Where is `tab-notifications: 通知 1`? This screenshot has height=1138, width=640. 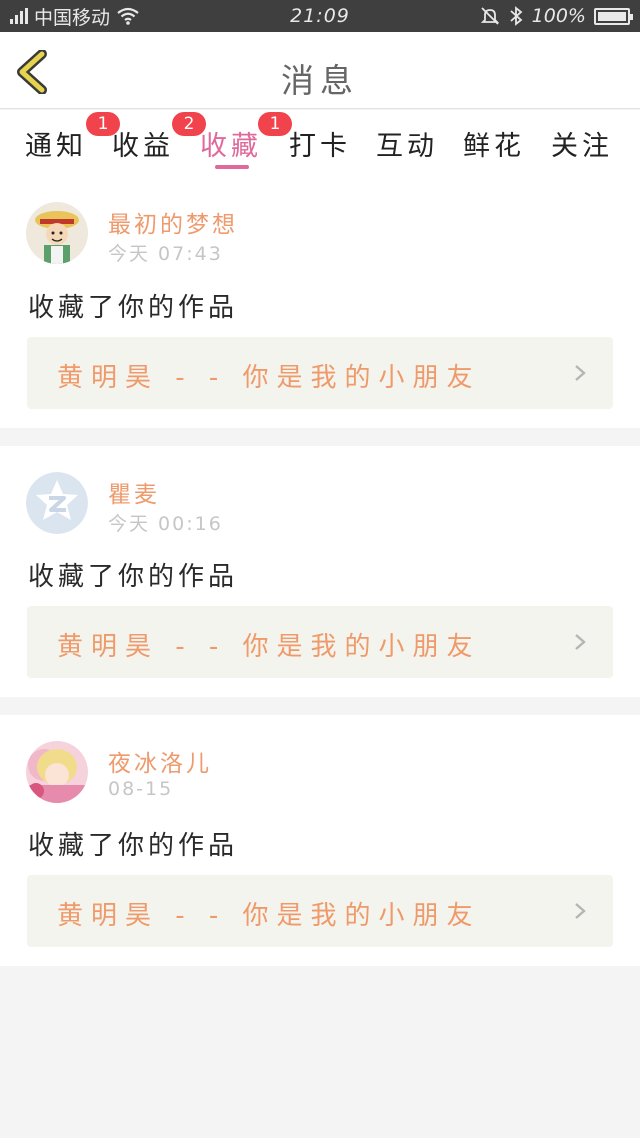
tab-notifications: 通知 1 is located at coordinates (72, 137).